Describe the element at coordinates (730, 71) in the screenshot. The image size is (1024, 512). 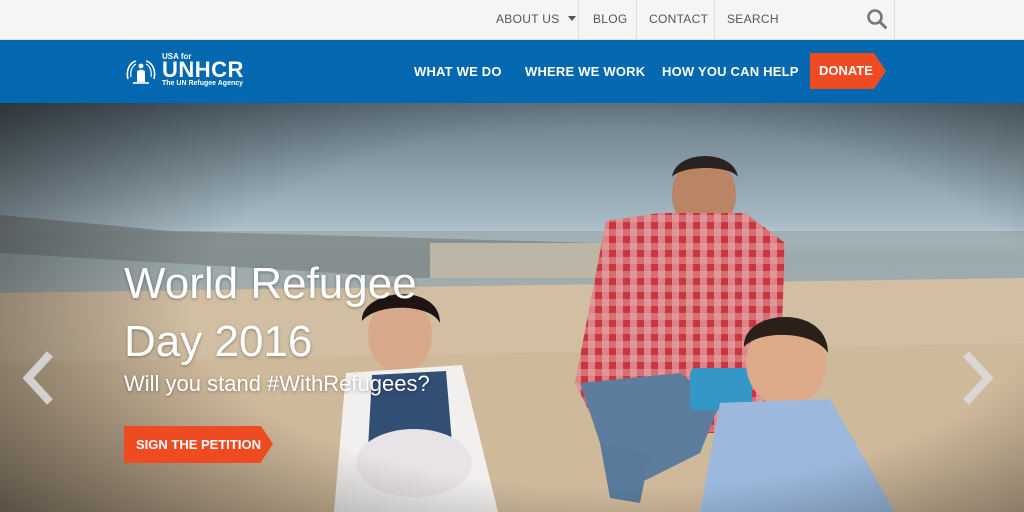
I see `nav-how-you-can-help: HOW YOU CAN HELP` at that location.